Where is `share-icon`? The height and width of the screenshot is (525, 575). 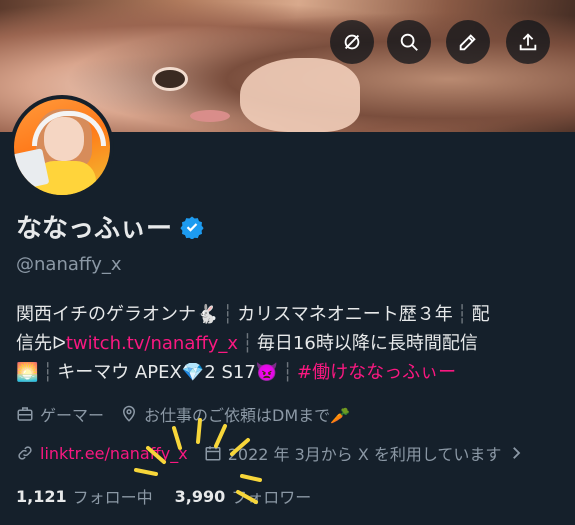 share-icon is located at coordinates (528, 42).